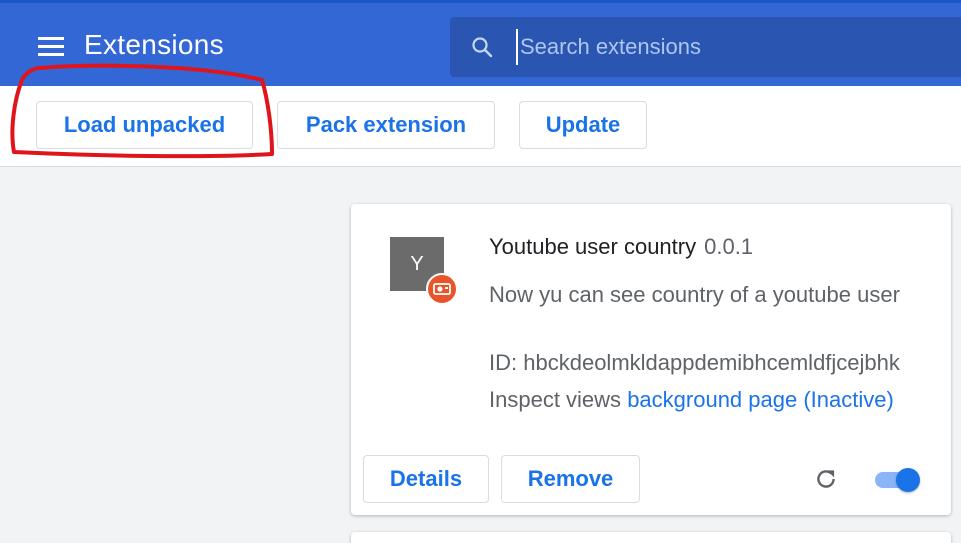 This screenshot has width=961, height=543. What do you see at coordinates (760, 399) in the screenshot?
I see `background-page-link: background page (Inactive)` at bounding box center [760, 399].